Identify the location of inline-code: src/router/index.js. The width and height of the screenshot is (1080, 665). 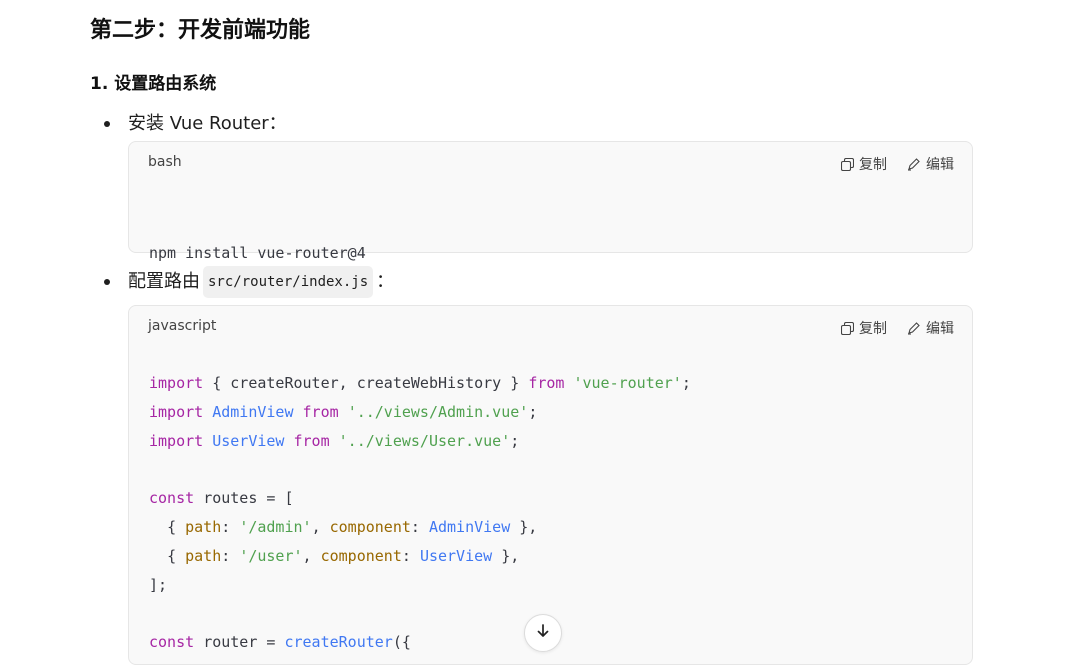
(288, 282).